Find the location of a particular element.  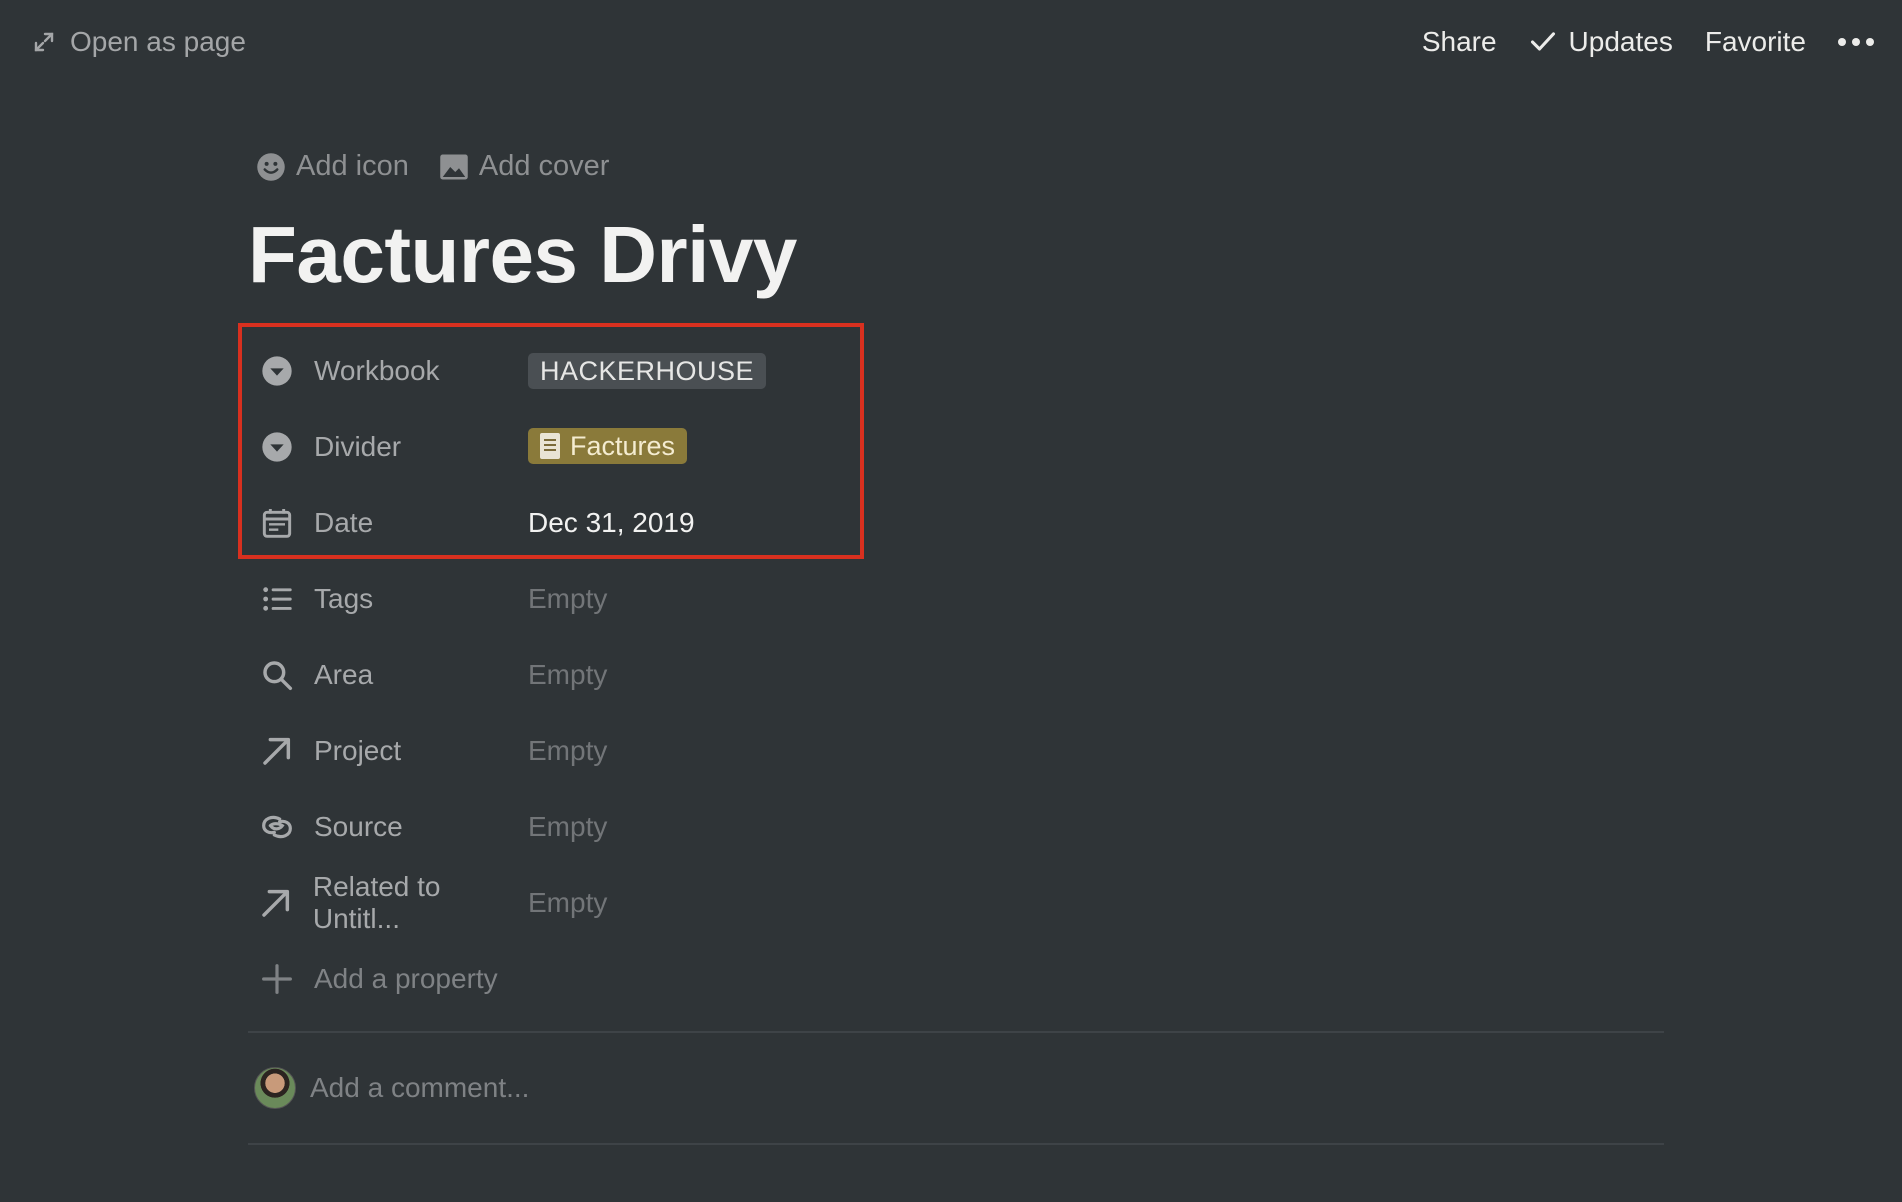

property-row-source: Source Empty is located at coordinates (958, 827).